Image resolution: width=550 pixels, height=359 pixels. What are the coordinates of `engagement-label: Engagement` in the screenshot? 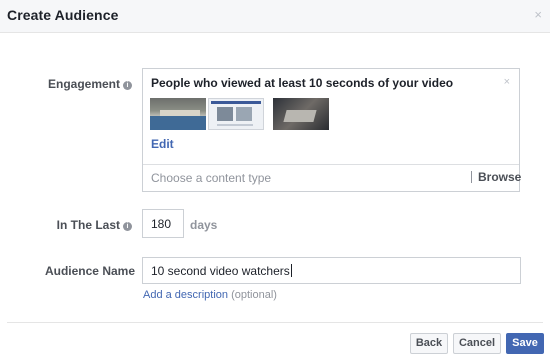 It's located at (83, 84).